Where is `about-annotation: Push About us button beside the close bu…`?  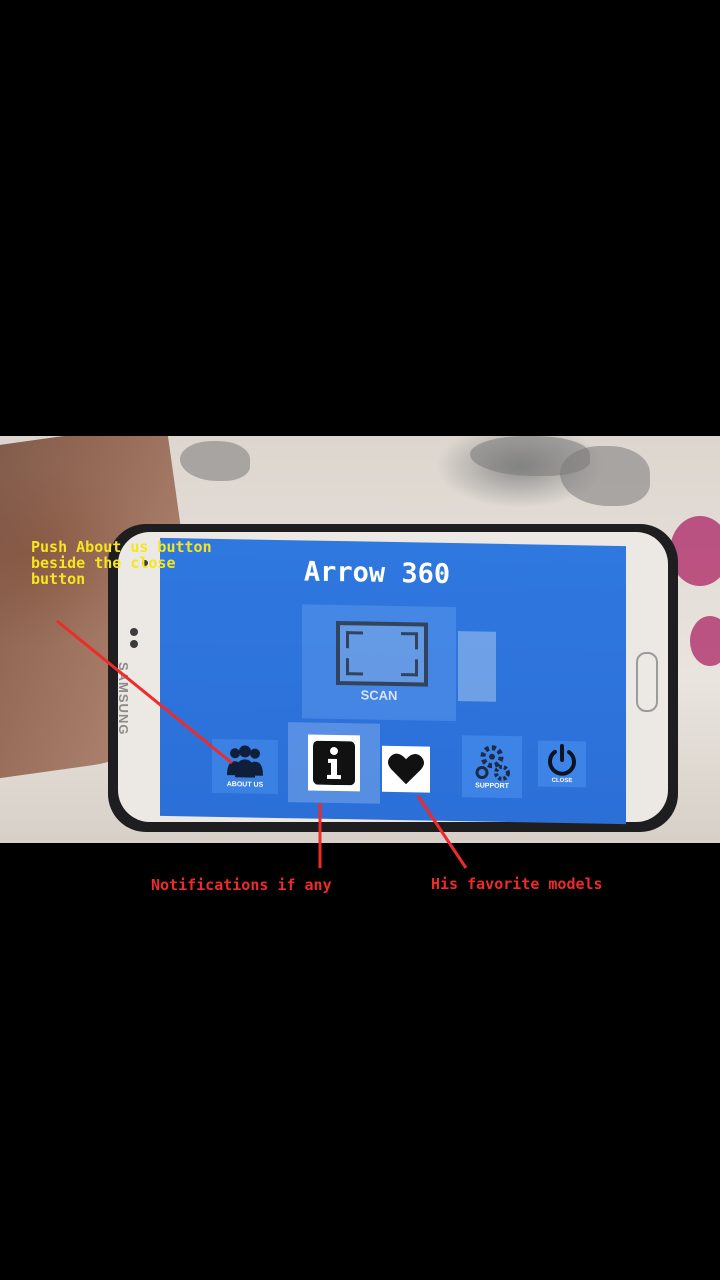
about-annotation: Push About us button beside the close bu… is located at coordinates (121, 563).